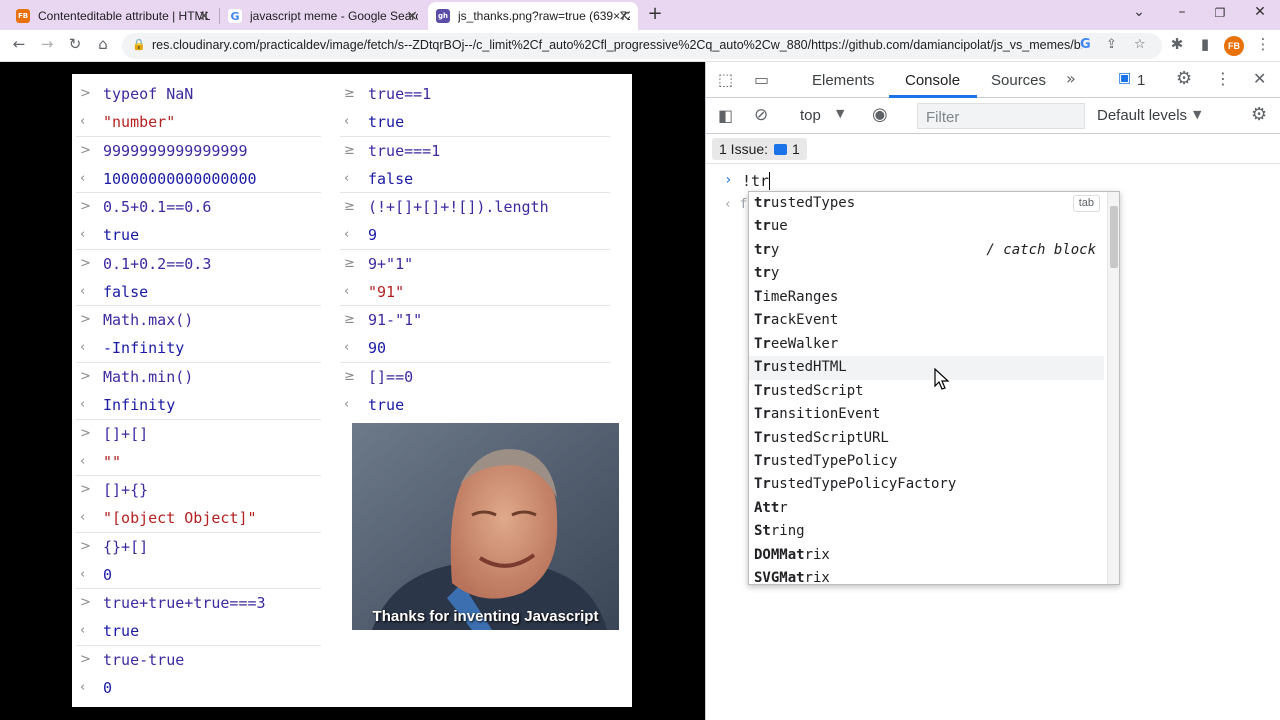  Describe the element at coordinates (926, 250) in the screenshot. I see `autocomplete-item: try / catch block` at that location.